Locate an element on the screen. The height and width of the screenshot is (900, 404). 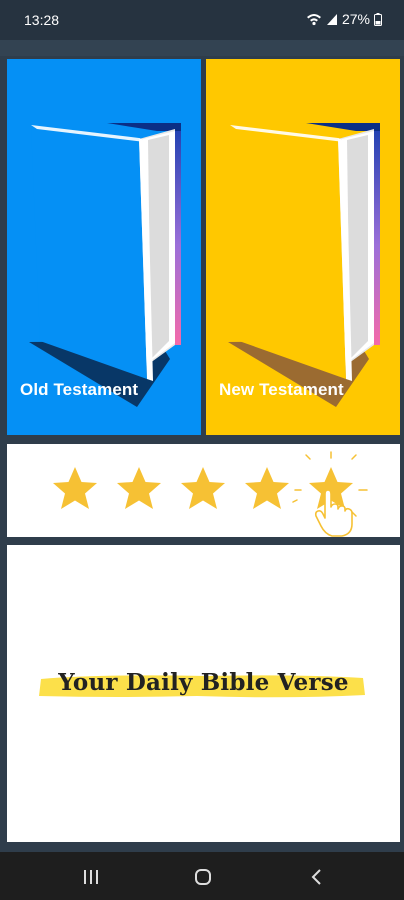
signal-icon is located at coordinates (332, 19).